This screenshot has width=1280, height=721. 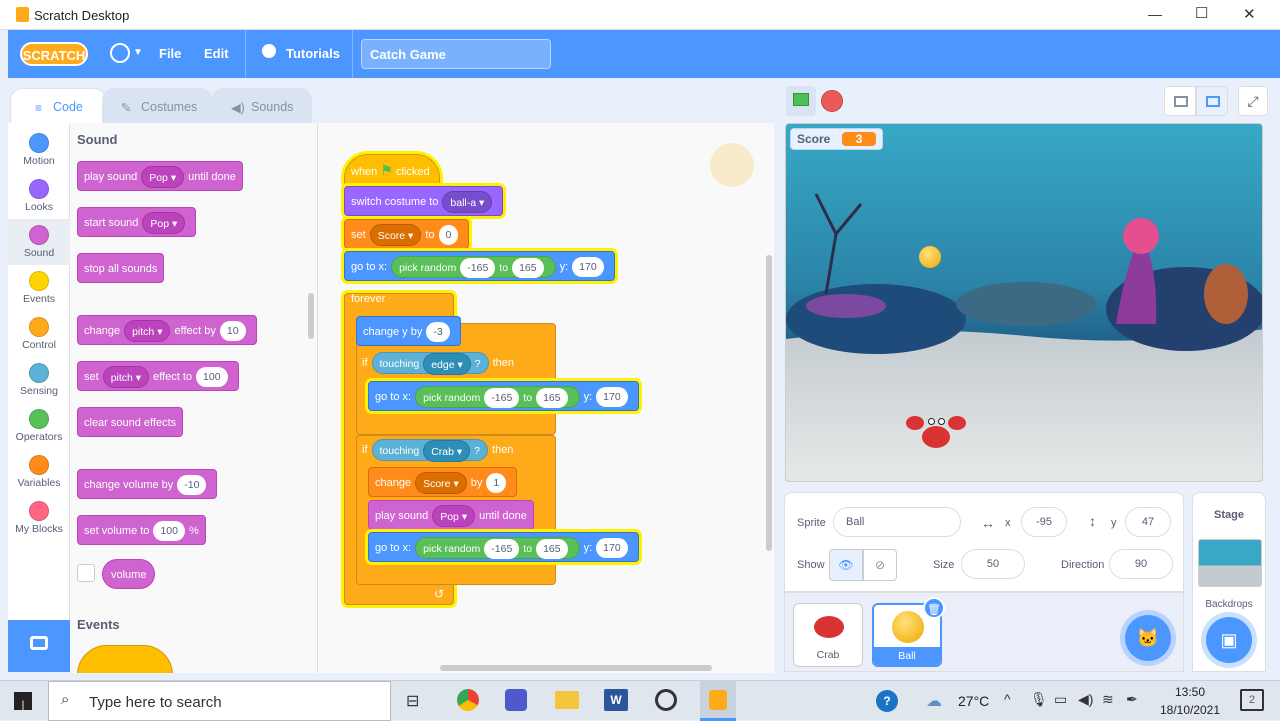 I want to click on scratch-logo: SCRATCH, so click(x=54, y=54).